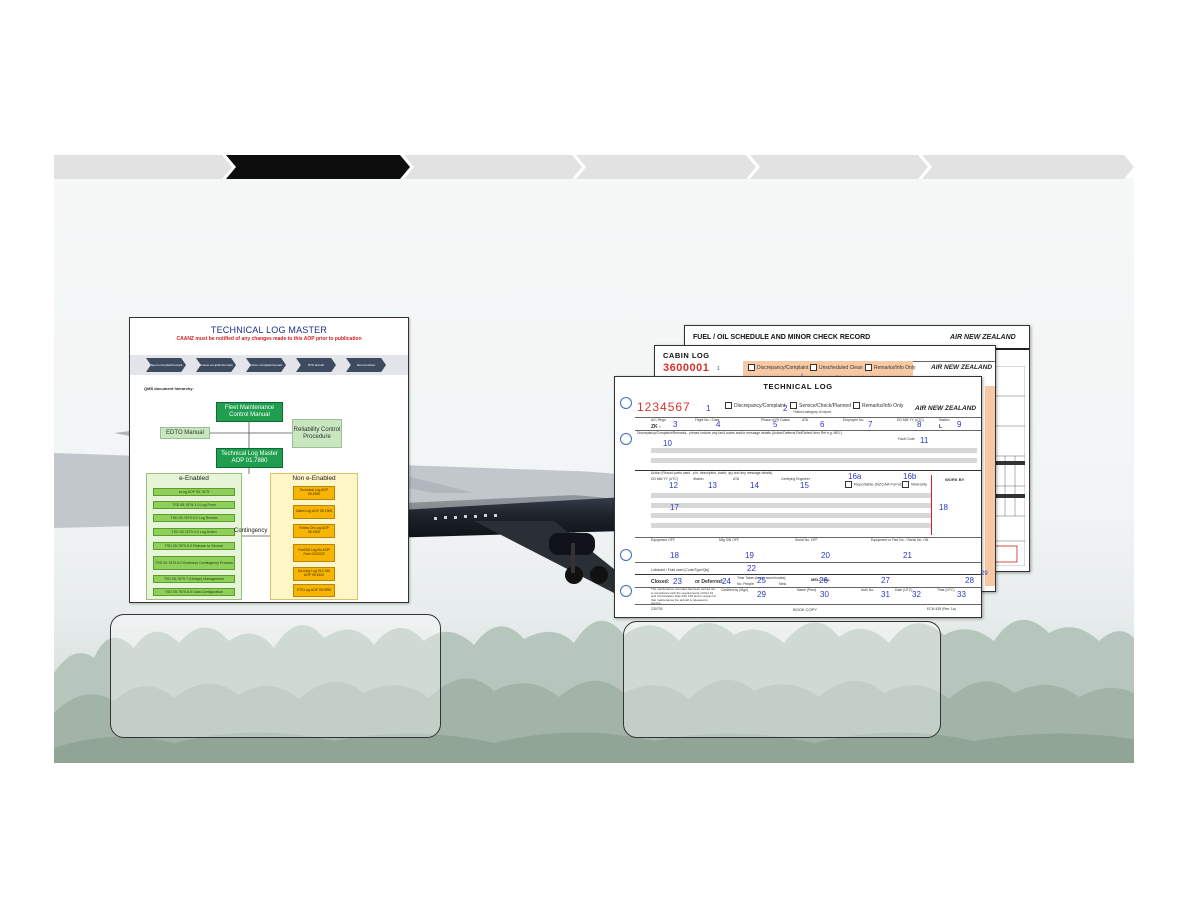 The width and height of the screenshot is (1188, 918). What do you see at coordinates (194, 478) in the screenshot?
I see `e-enabled-label: e-Enabled` at bounding box center [194, 478].